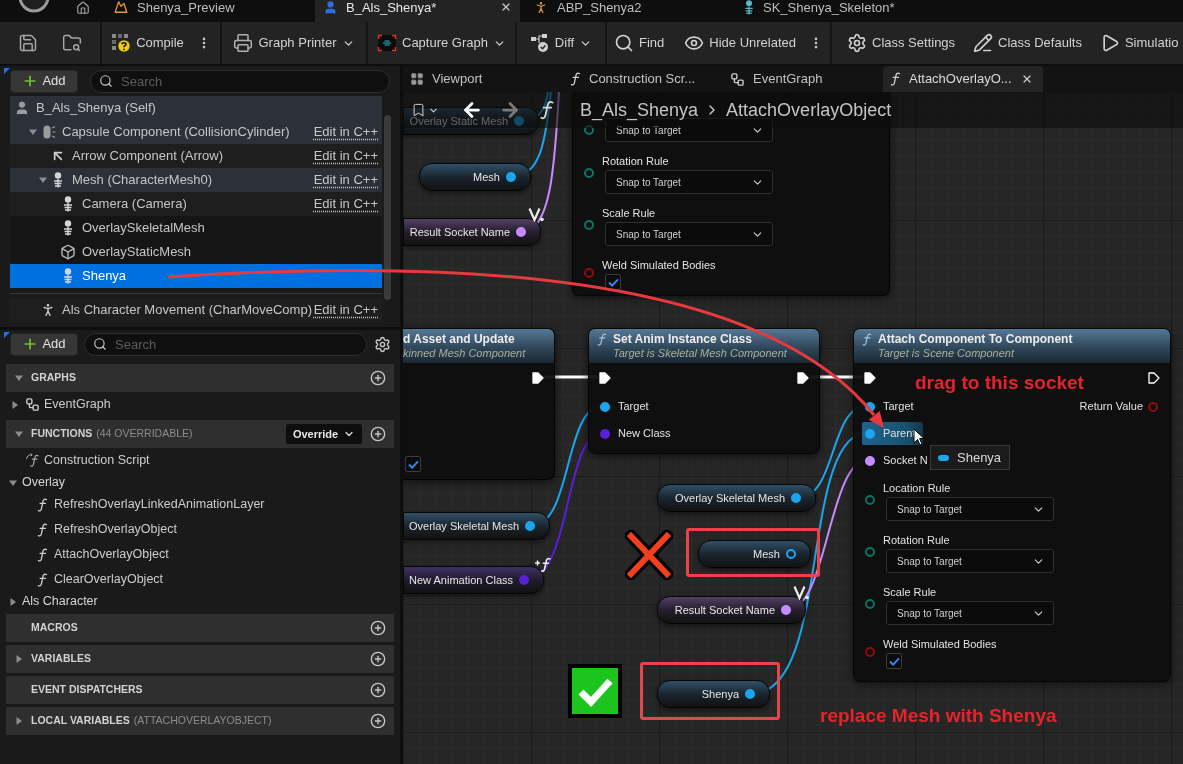 This screenshot has width=1183, height=764. What do you see at coordinates (196, 108) in the screenshot?
I see `tree-row: B_Als_Shenya (Self)` at bounding box center [196, 108].